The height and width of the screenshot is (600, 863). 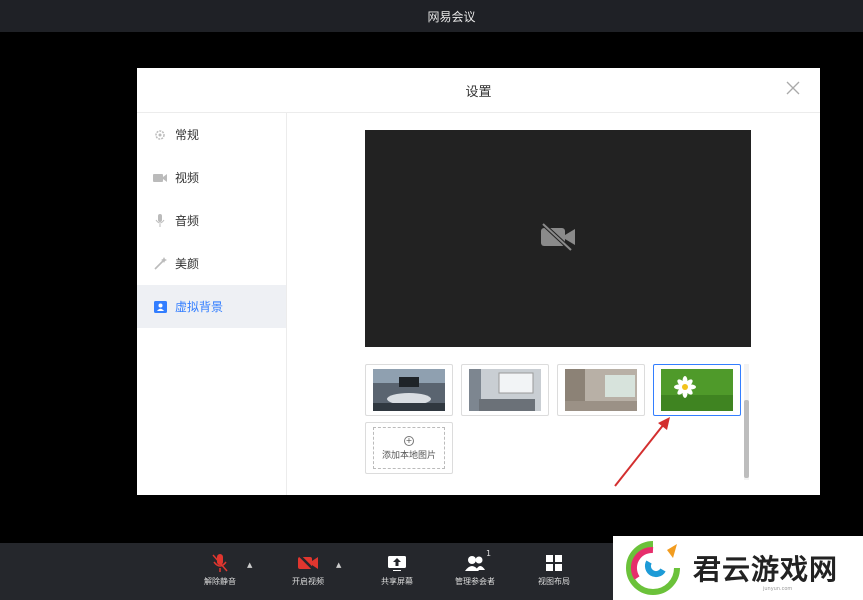 What do you see at coordinates (475, 581) in the screenshot?
I see `manage-participants-label: 管理参会者` at bounding box center [475, 581].